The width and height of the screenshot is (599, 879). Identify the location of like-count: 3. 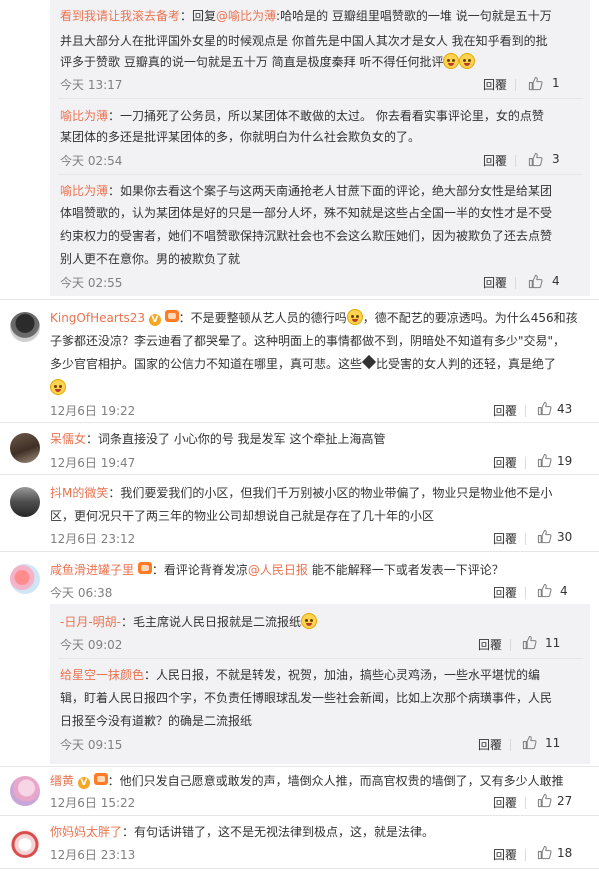
(556, 159).